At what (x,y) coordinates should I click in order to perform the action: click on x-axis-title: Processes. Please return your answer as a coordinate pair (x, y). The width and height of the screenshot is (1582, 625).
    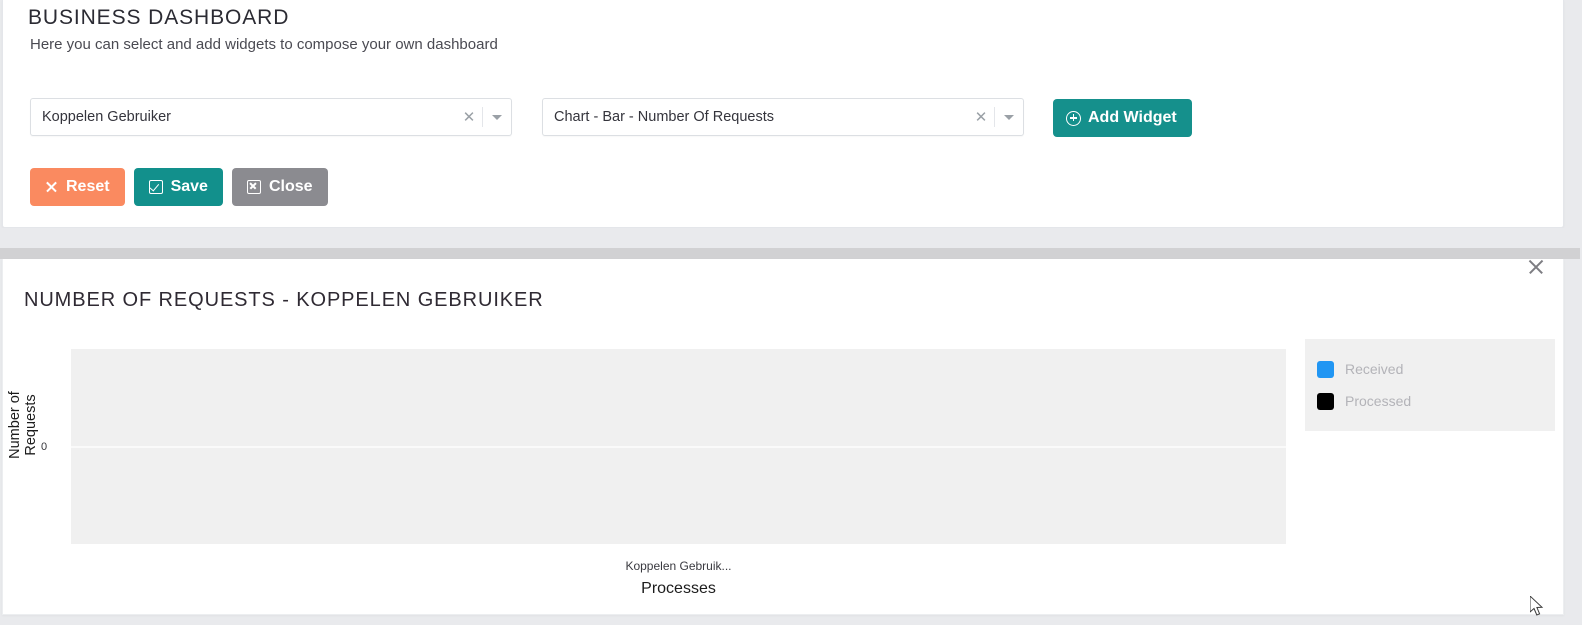
    Looking at the image, I should click on (678, 588).